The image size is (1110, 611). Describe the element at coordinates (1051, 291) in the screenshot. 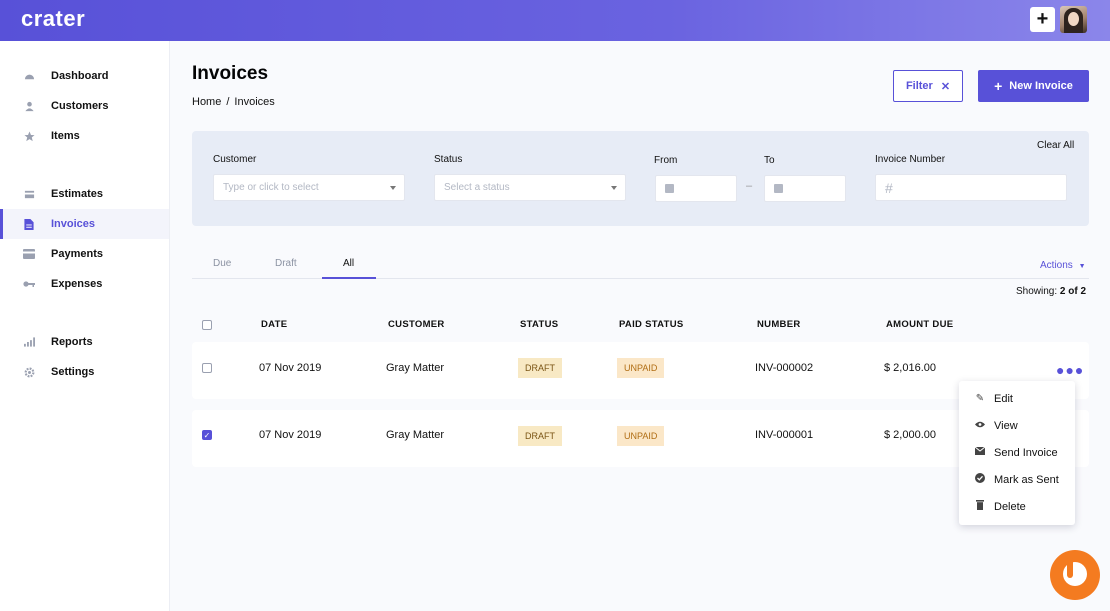

I see `showing-count: Showing: 2 of 2` at that location.